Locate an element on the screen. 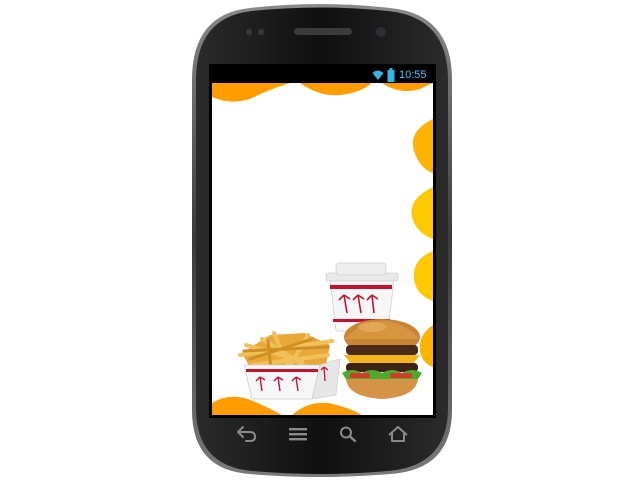  menu-icon is located at coordinates (298, 434).